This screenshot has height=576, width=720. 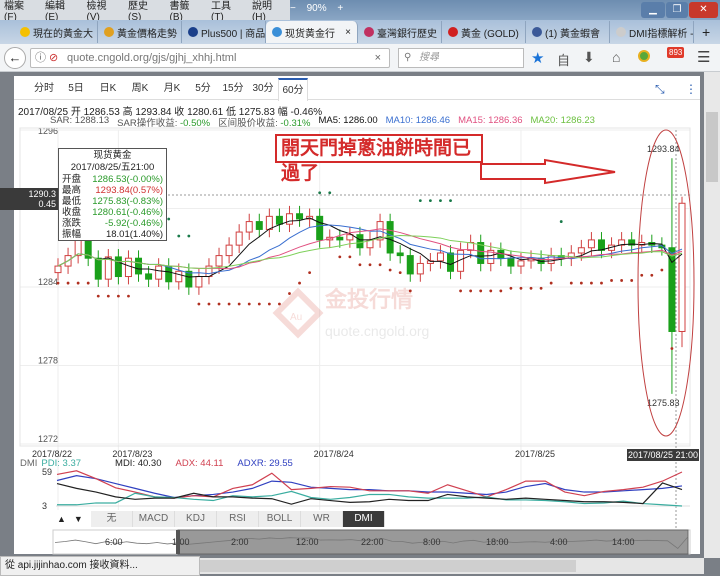 What do you see at coordinates (112, 155) in the screenshot?
I see `tooltip-title: 现货黄金` at bounding box center [112, 155].